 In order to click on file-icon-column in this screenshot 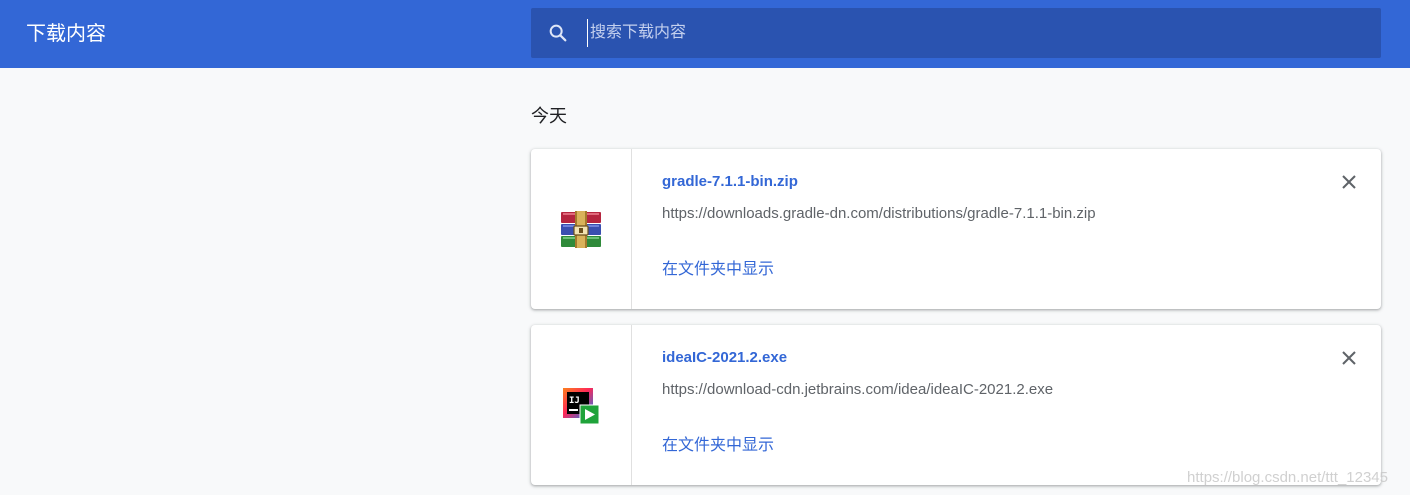, I will do `click(581, 229)`.